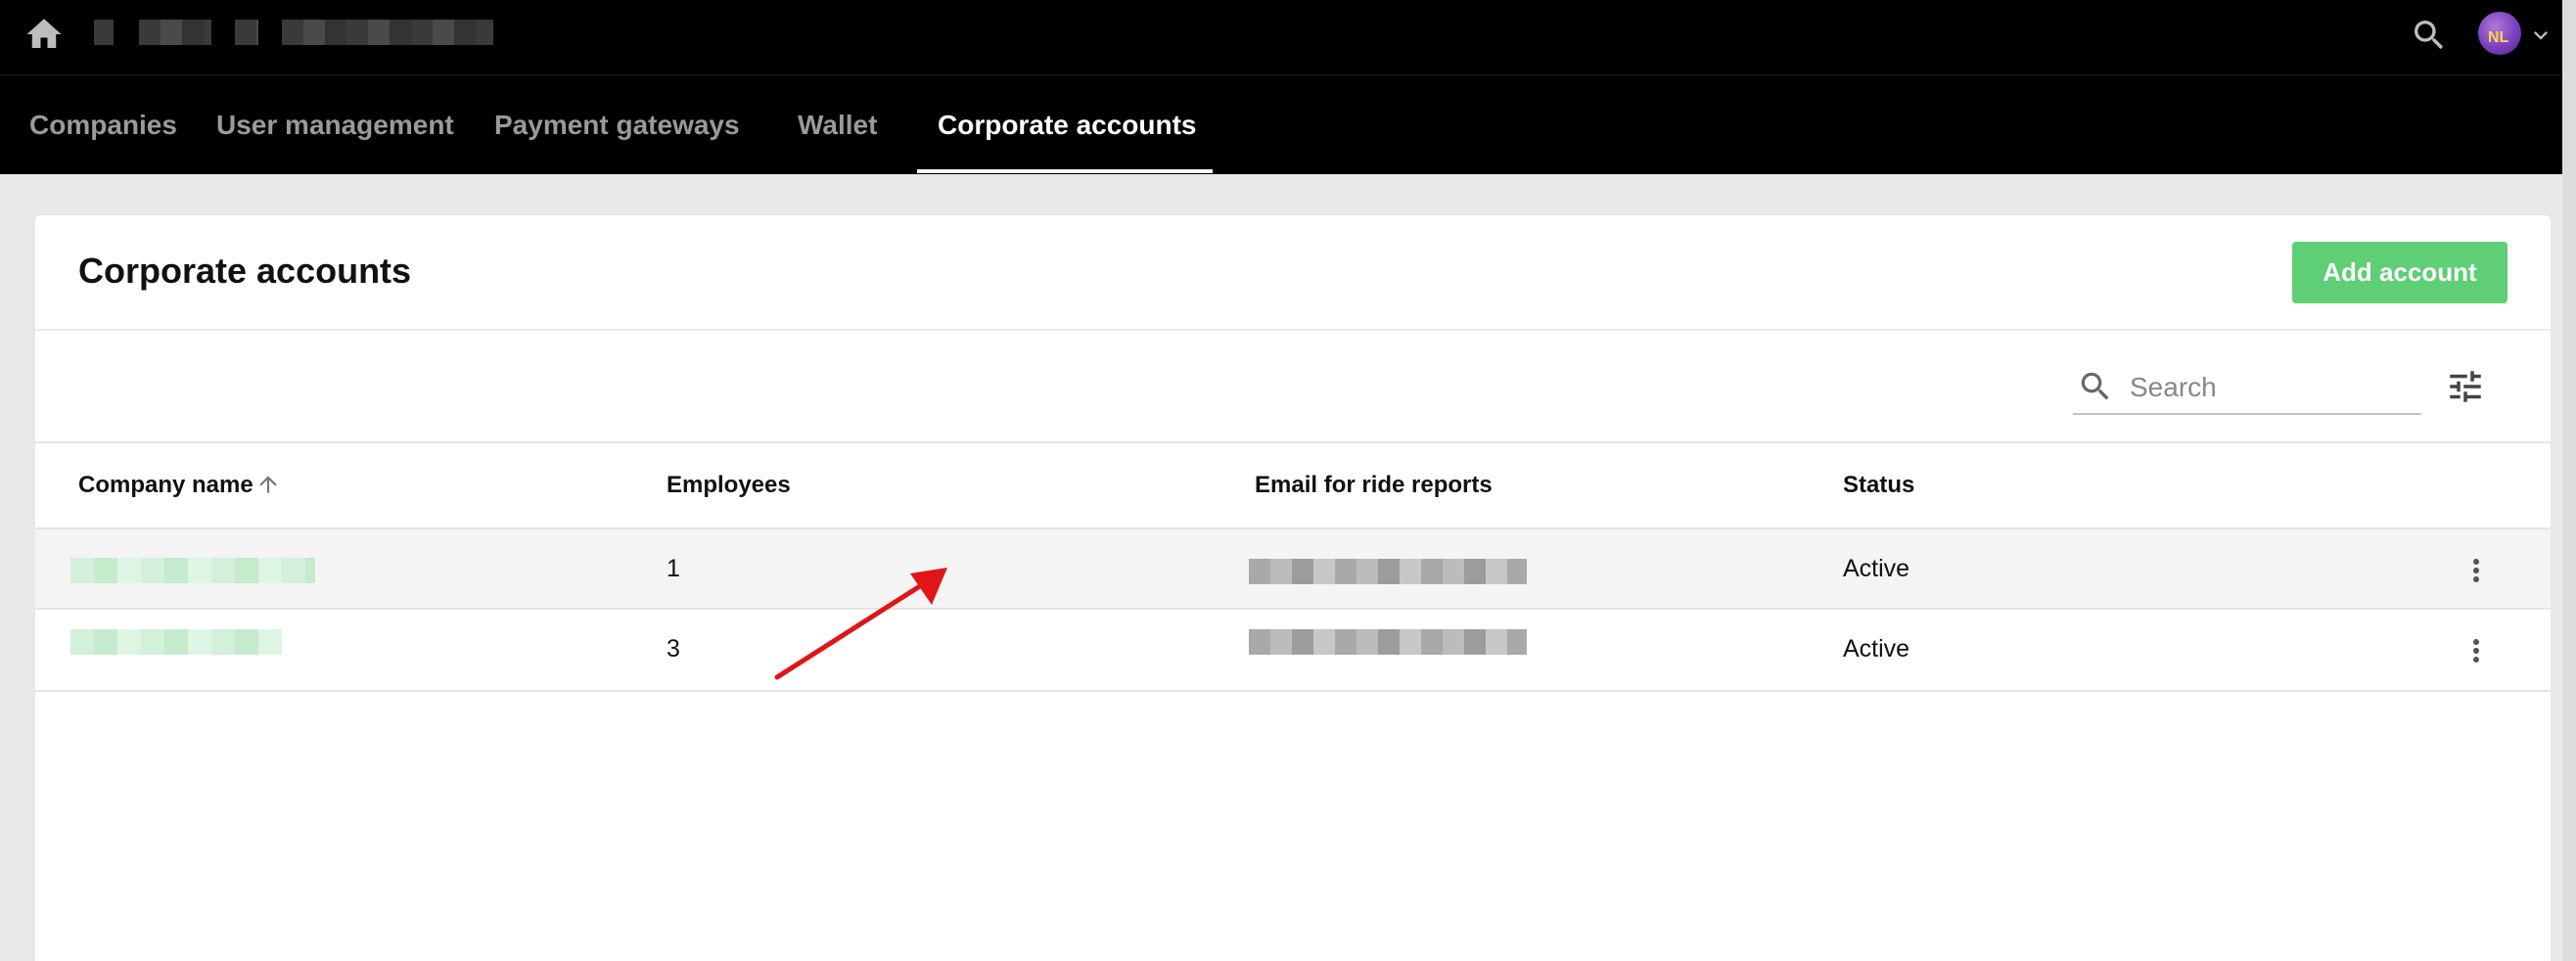 The image size is (2576, 961). I want to click on tab-user-management: User management, so click(335, 124).